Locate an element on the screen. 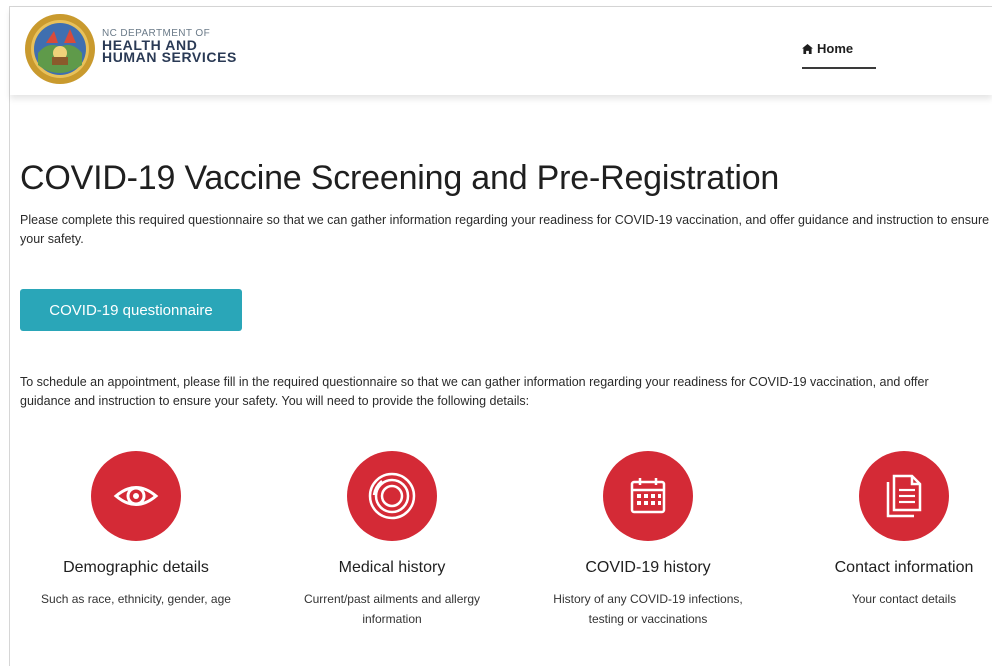 The image size is (992, 671). feature-title: Contact information is located at coordinates (904, 567).